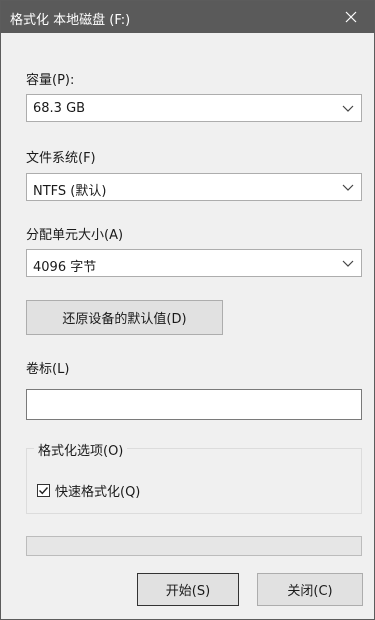 The width and height of the screenshot is (375, 620). What do you see at coordinates (65, 267) in the screenshot?
I see `allocation-unit-value: 4096 字节` at bounding box center [65, 267].